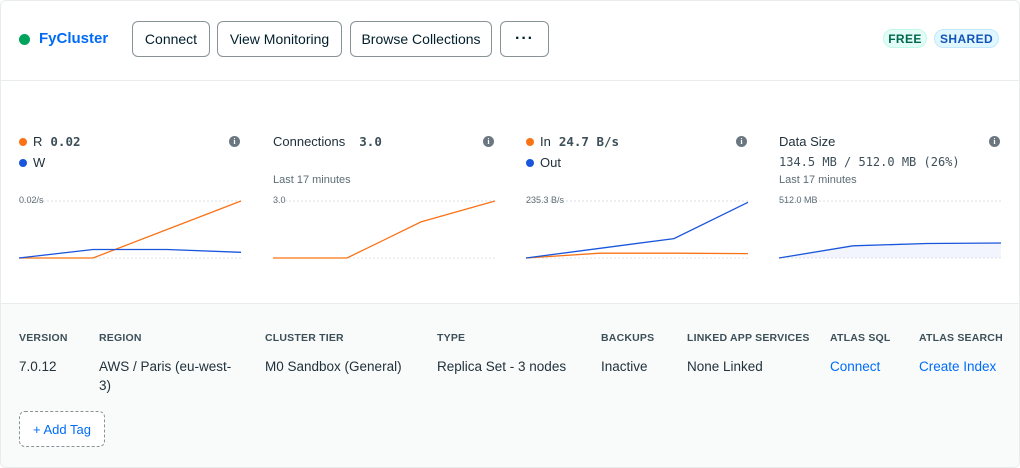 Image resolution: width=1020 pixels, height=468 pixels. What do you see at coordinates (38, 366) in the screenshot?
I see `detail-value: 7.0.12` at bounding box center [38, 366].